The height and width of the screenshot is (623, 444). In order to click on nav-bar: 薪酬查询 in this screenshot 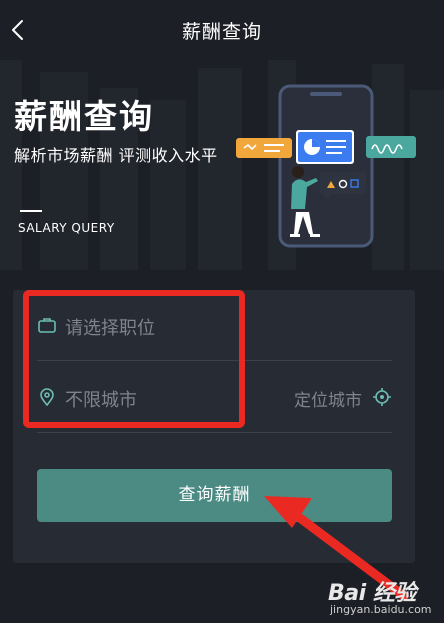, I will do `click(222, 30)`.